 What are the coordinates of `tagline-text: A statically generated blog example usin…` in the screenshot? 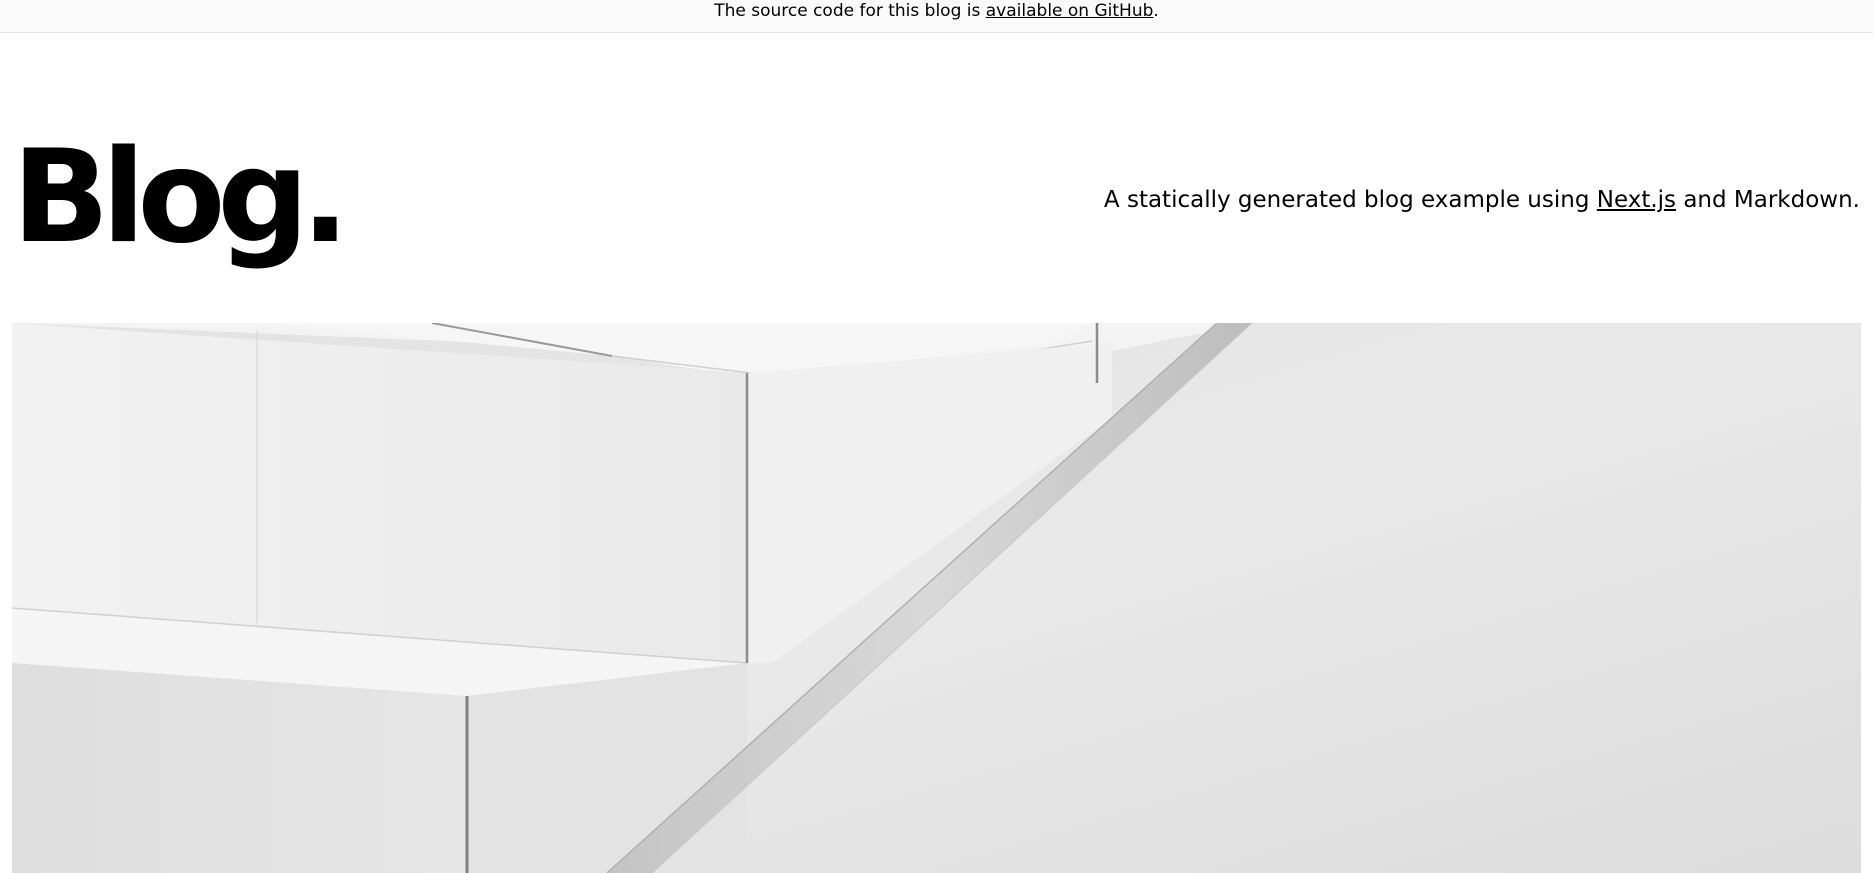 It's located at (1350, 200).